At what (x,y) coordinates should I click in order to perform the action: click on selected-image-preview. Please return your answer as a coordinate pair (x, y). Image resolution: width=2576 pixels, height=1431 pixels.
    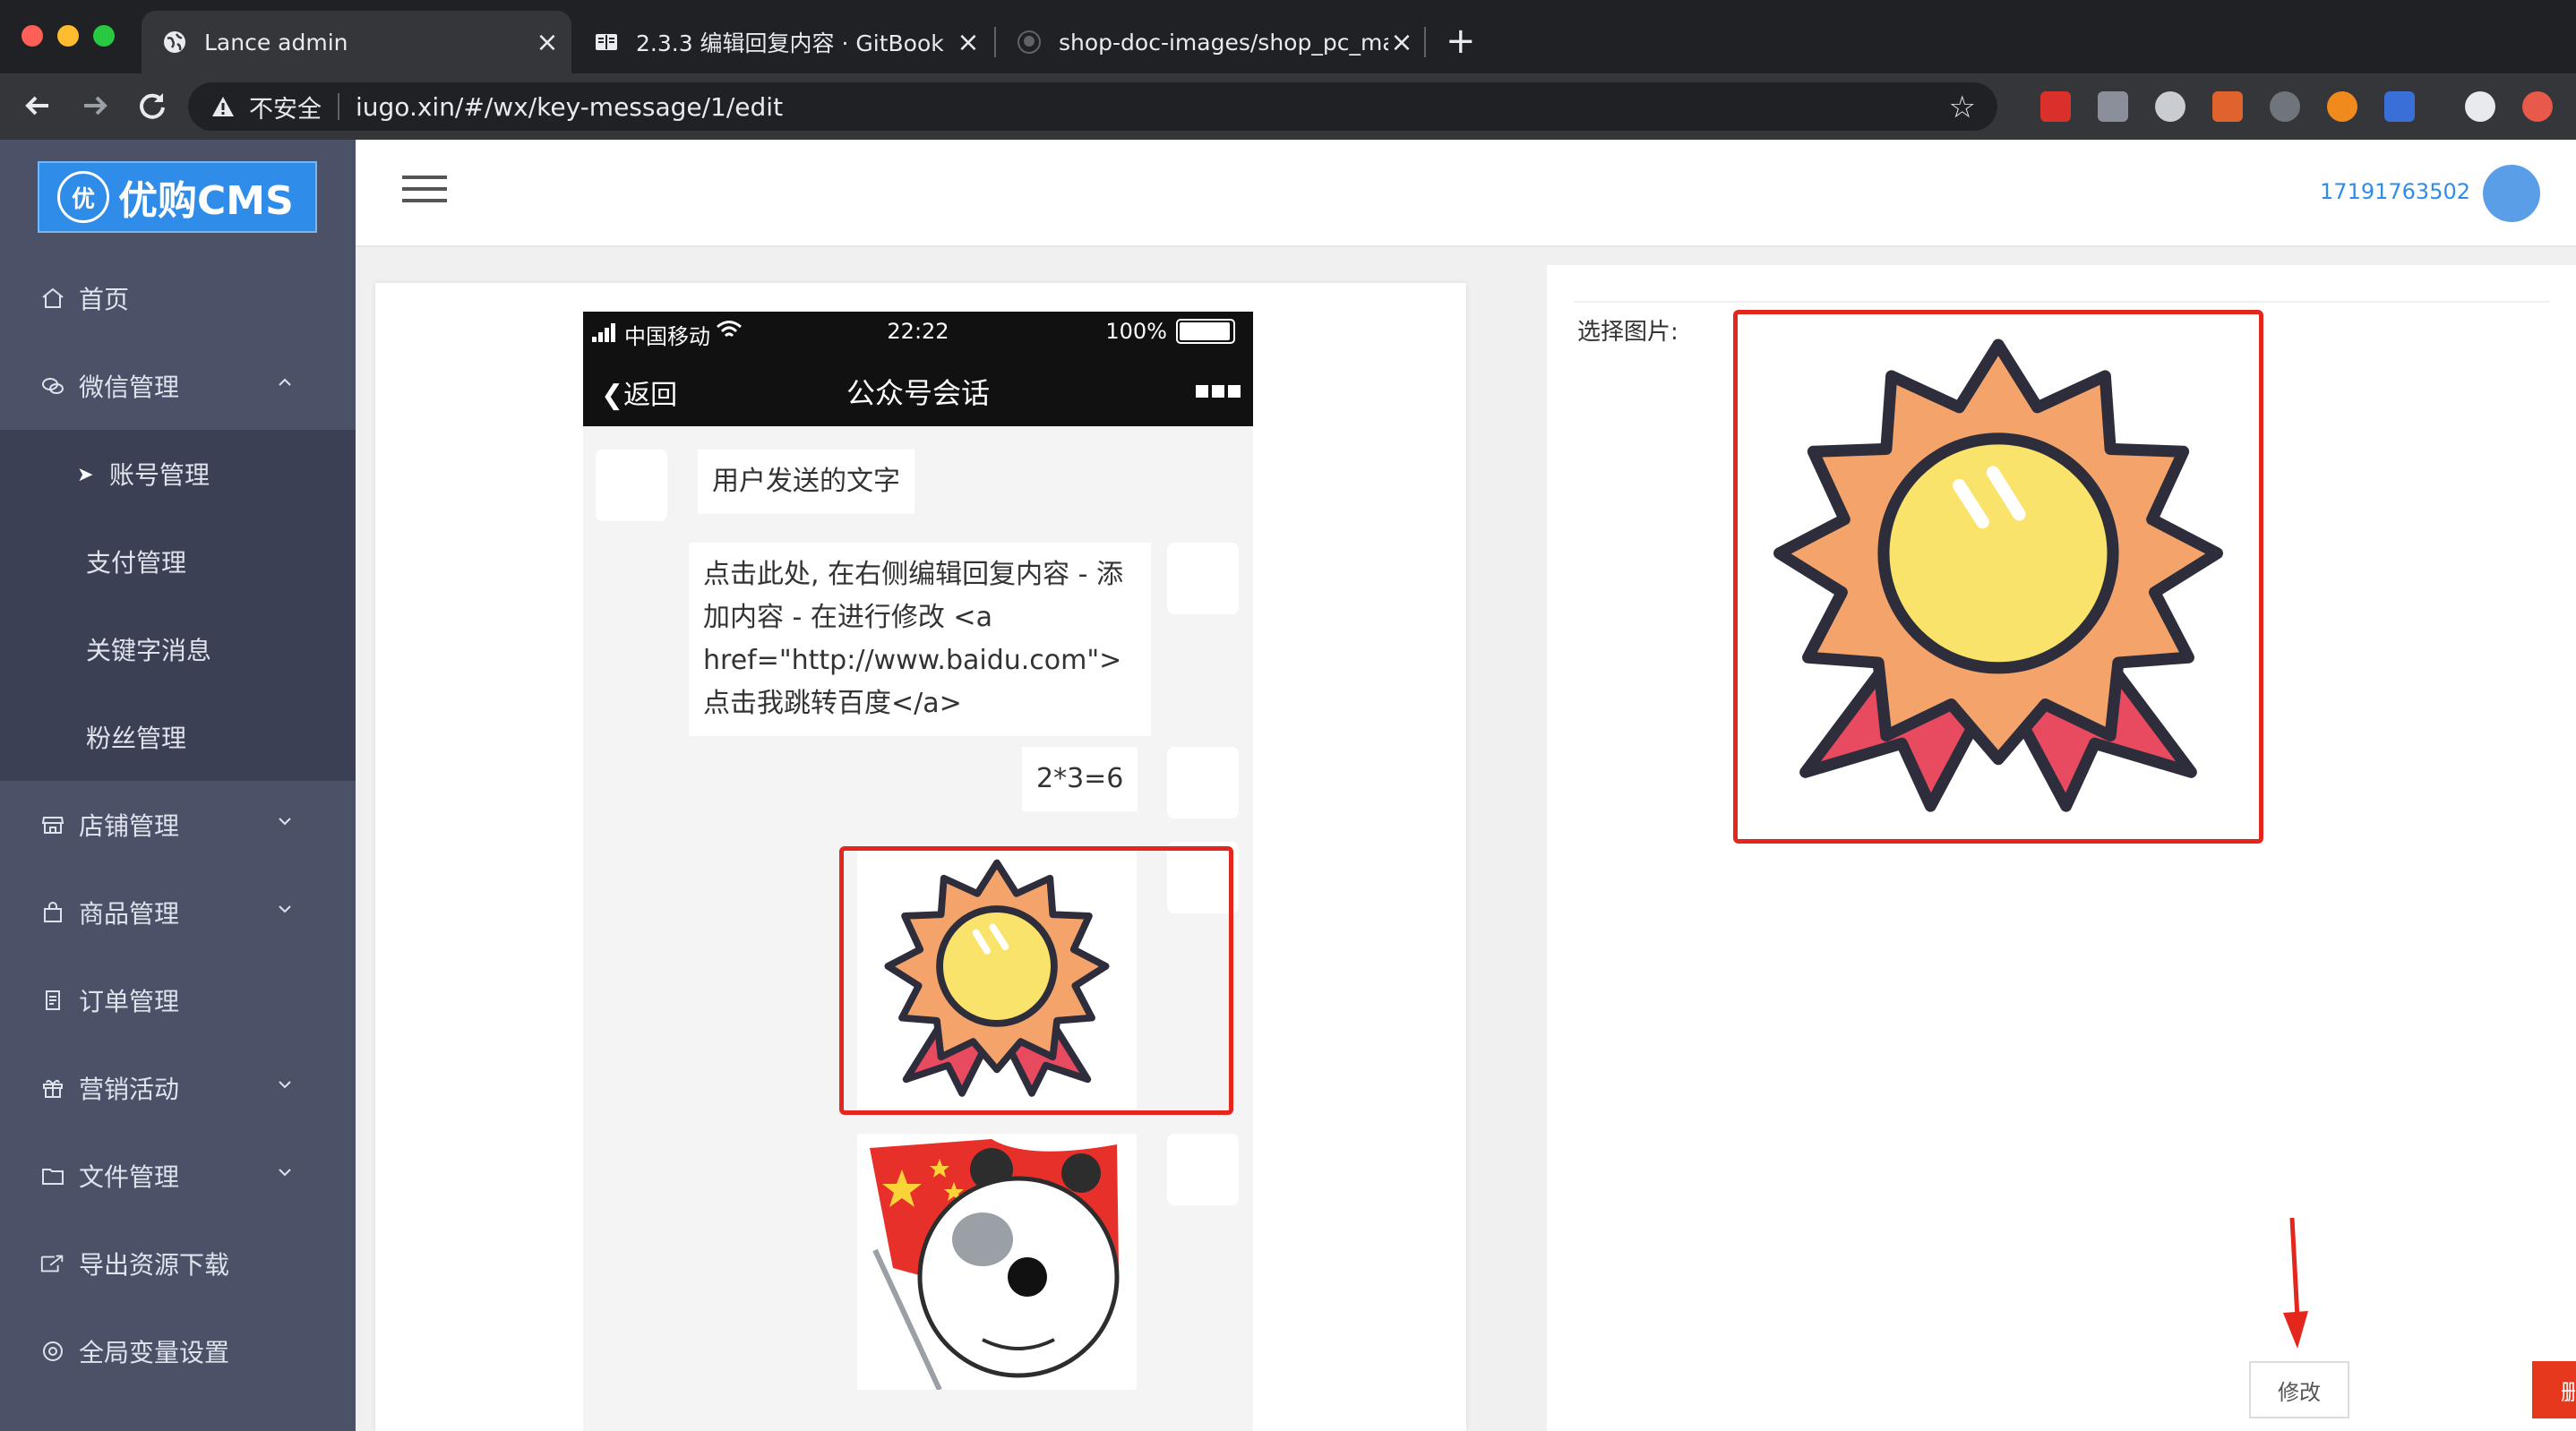
    Looking at the image, I should click on (1998, 577).